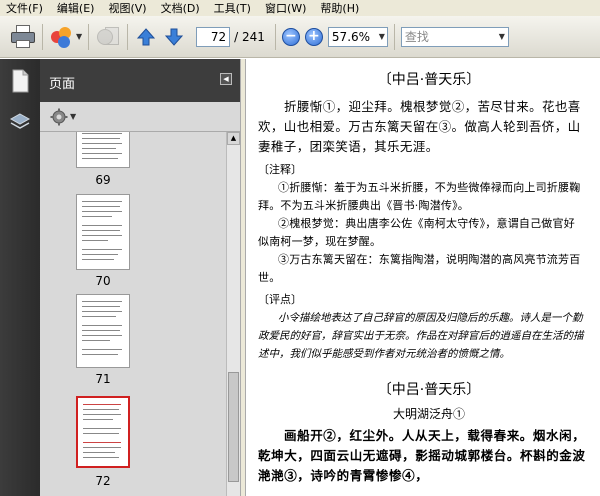 This screenshot has width=600, height=496. I want to click on menu-edit: 编辑(E), so click(76, 8).